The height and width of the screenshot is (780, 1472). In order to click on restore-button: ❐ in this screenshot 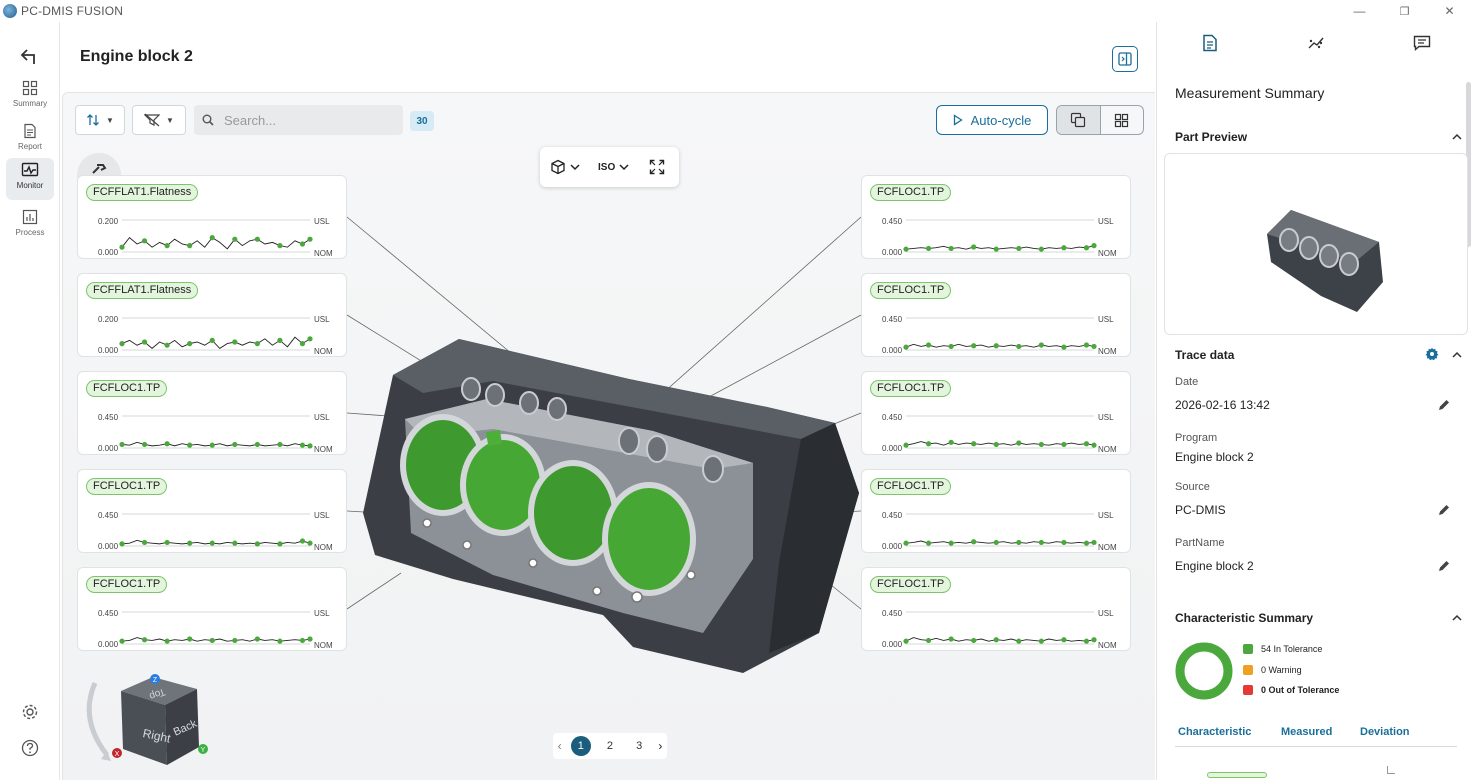, I will do `click(1404, 11)`.